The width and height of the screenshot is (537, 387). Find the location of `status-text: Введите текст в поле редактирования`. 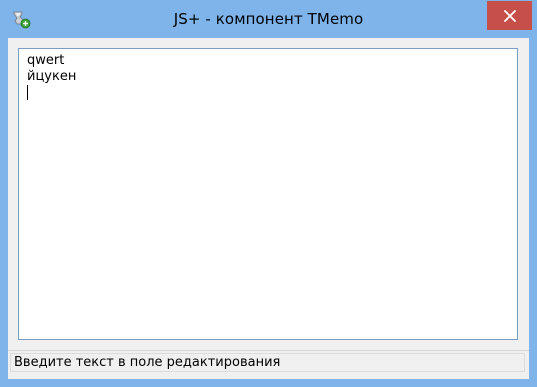

status-text: Введите текст в поле редактирования is located at coordinates (267, 362).